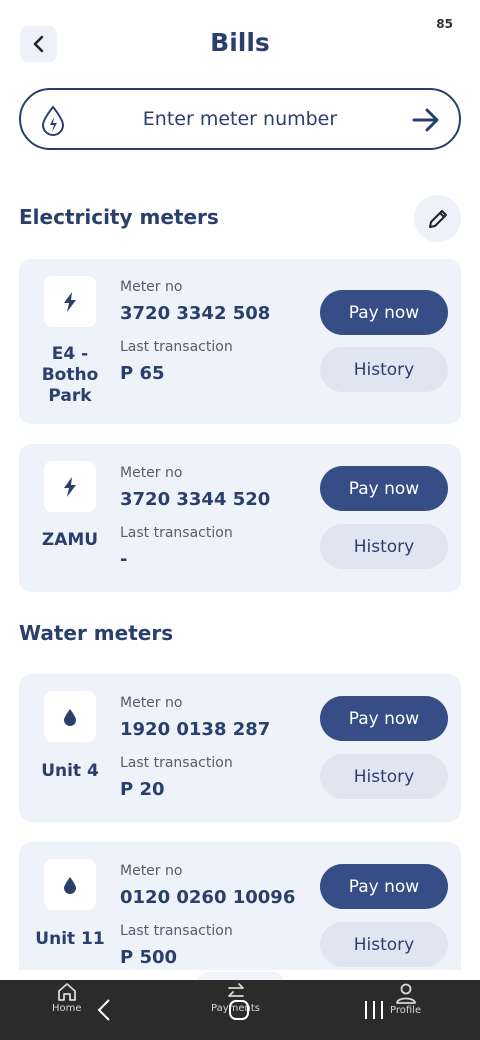 This screenshot has width=480, height=1040. What do you see at coordinates (70, 771) in the screenshot?
I see `meter-name: Unit 4` at bounding box center [70, 771].